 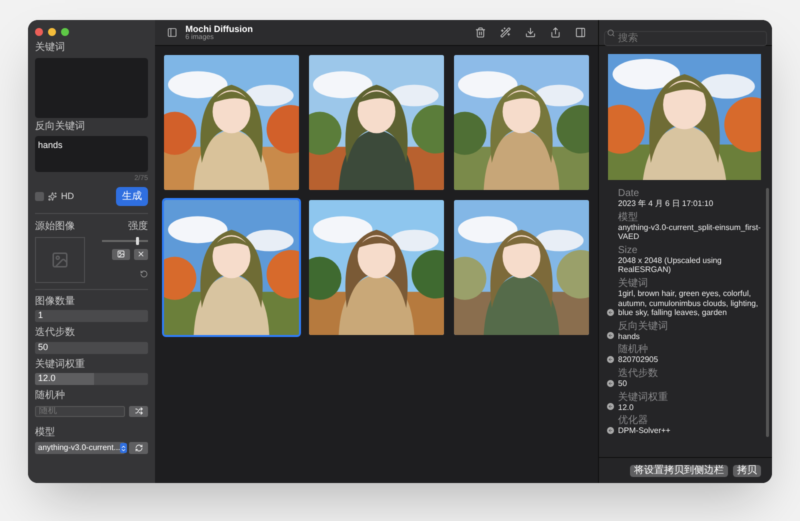 What do you see at coordinates (767, 312) in the screenshot?
I see `scrollbar` at bounding box center [767, 312].